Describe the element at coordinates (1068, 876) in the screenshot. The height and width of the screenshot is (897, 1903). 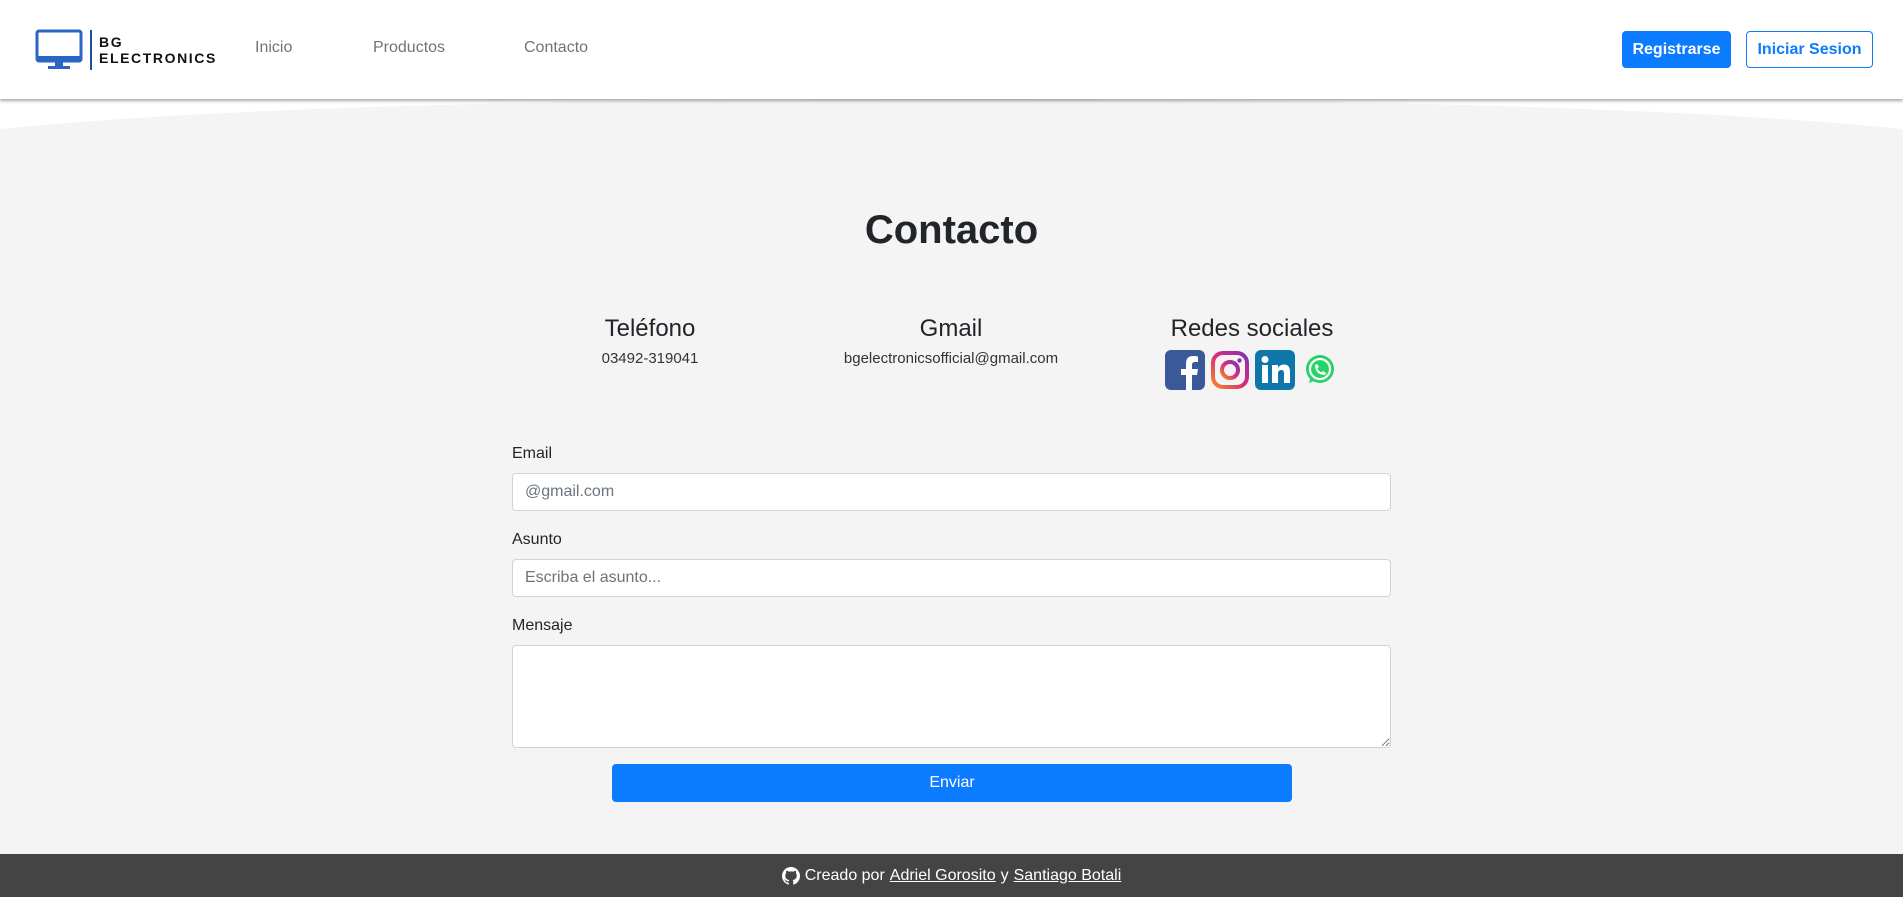
I see `author-link-santiago: Santiago Botali` at that location.